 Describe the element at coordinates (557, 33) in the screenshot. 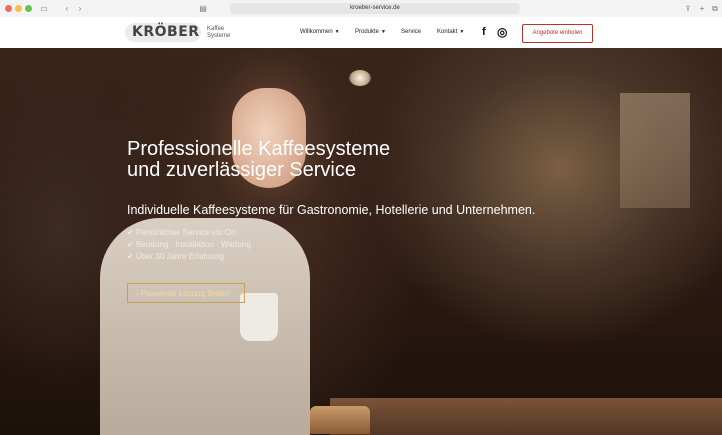

I see `request-quote-button: Angebote einholen` at that location.